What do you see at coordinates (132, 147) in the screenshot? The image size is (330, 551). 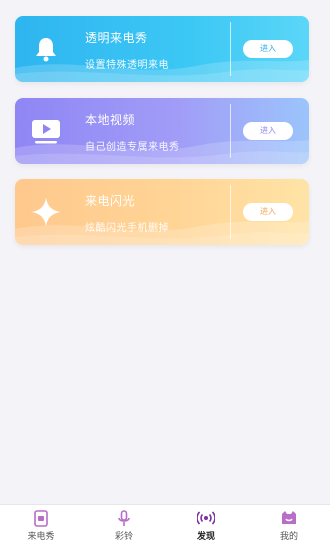 I see `card-subtitle: 自己创造专属来电秀` at bounding box center [132, 147].